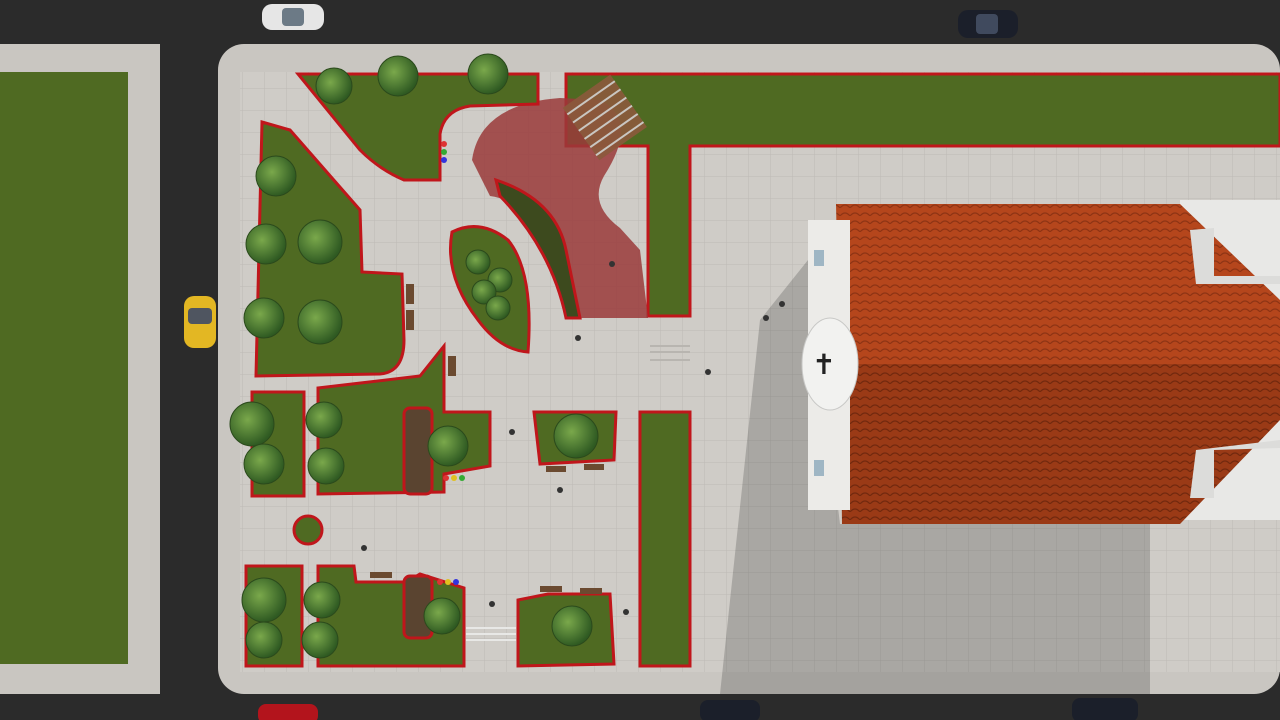 This screenshot has width=1280, height=720. Describe the element at coordinates (293, 17) in the screenshot. I see `white-car` at that location.